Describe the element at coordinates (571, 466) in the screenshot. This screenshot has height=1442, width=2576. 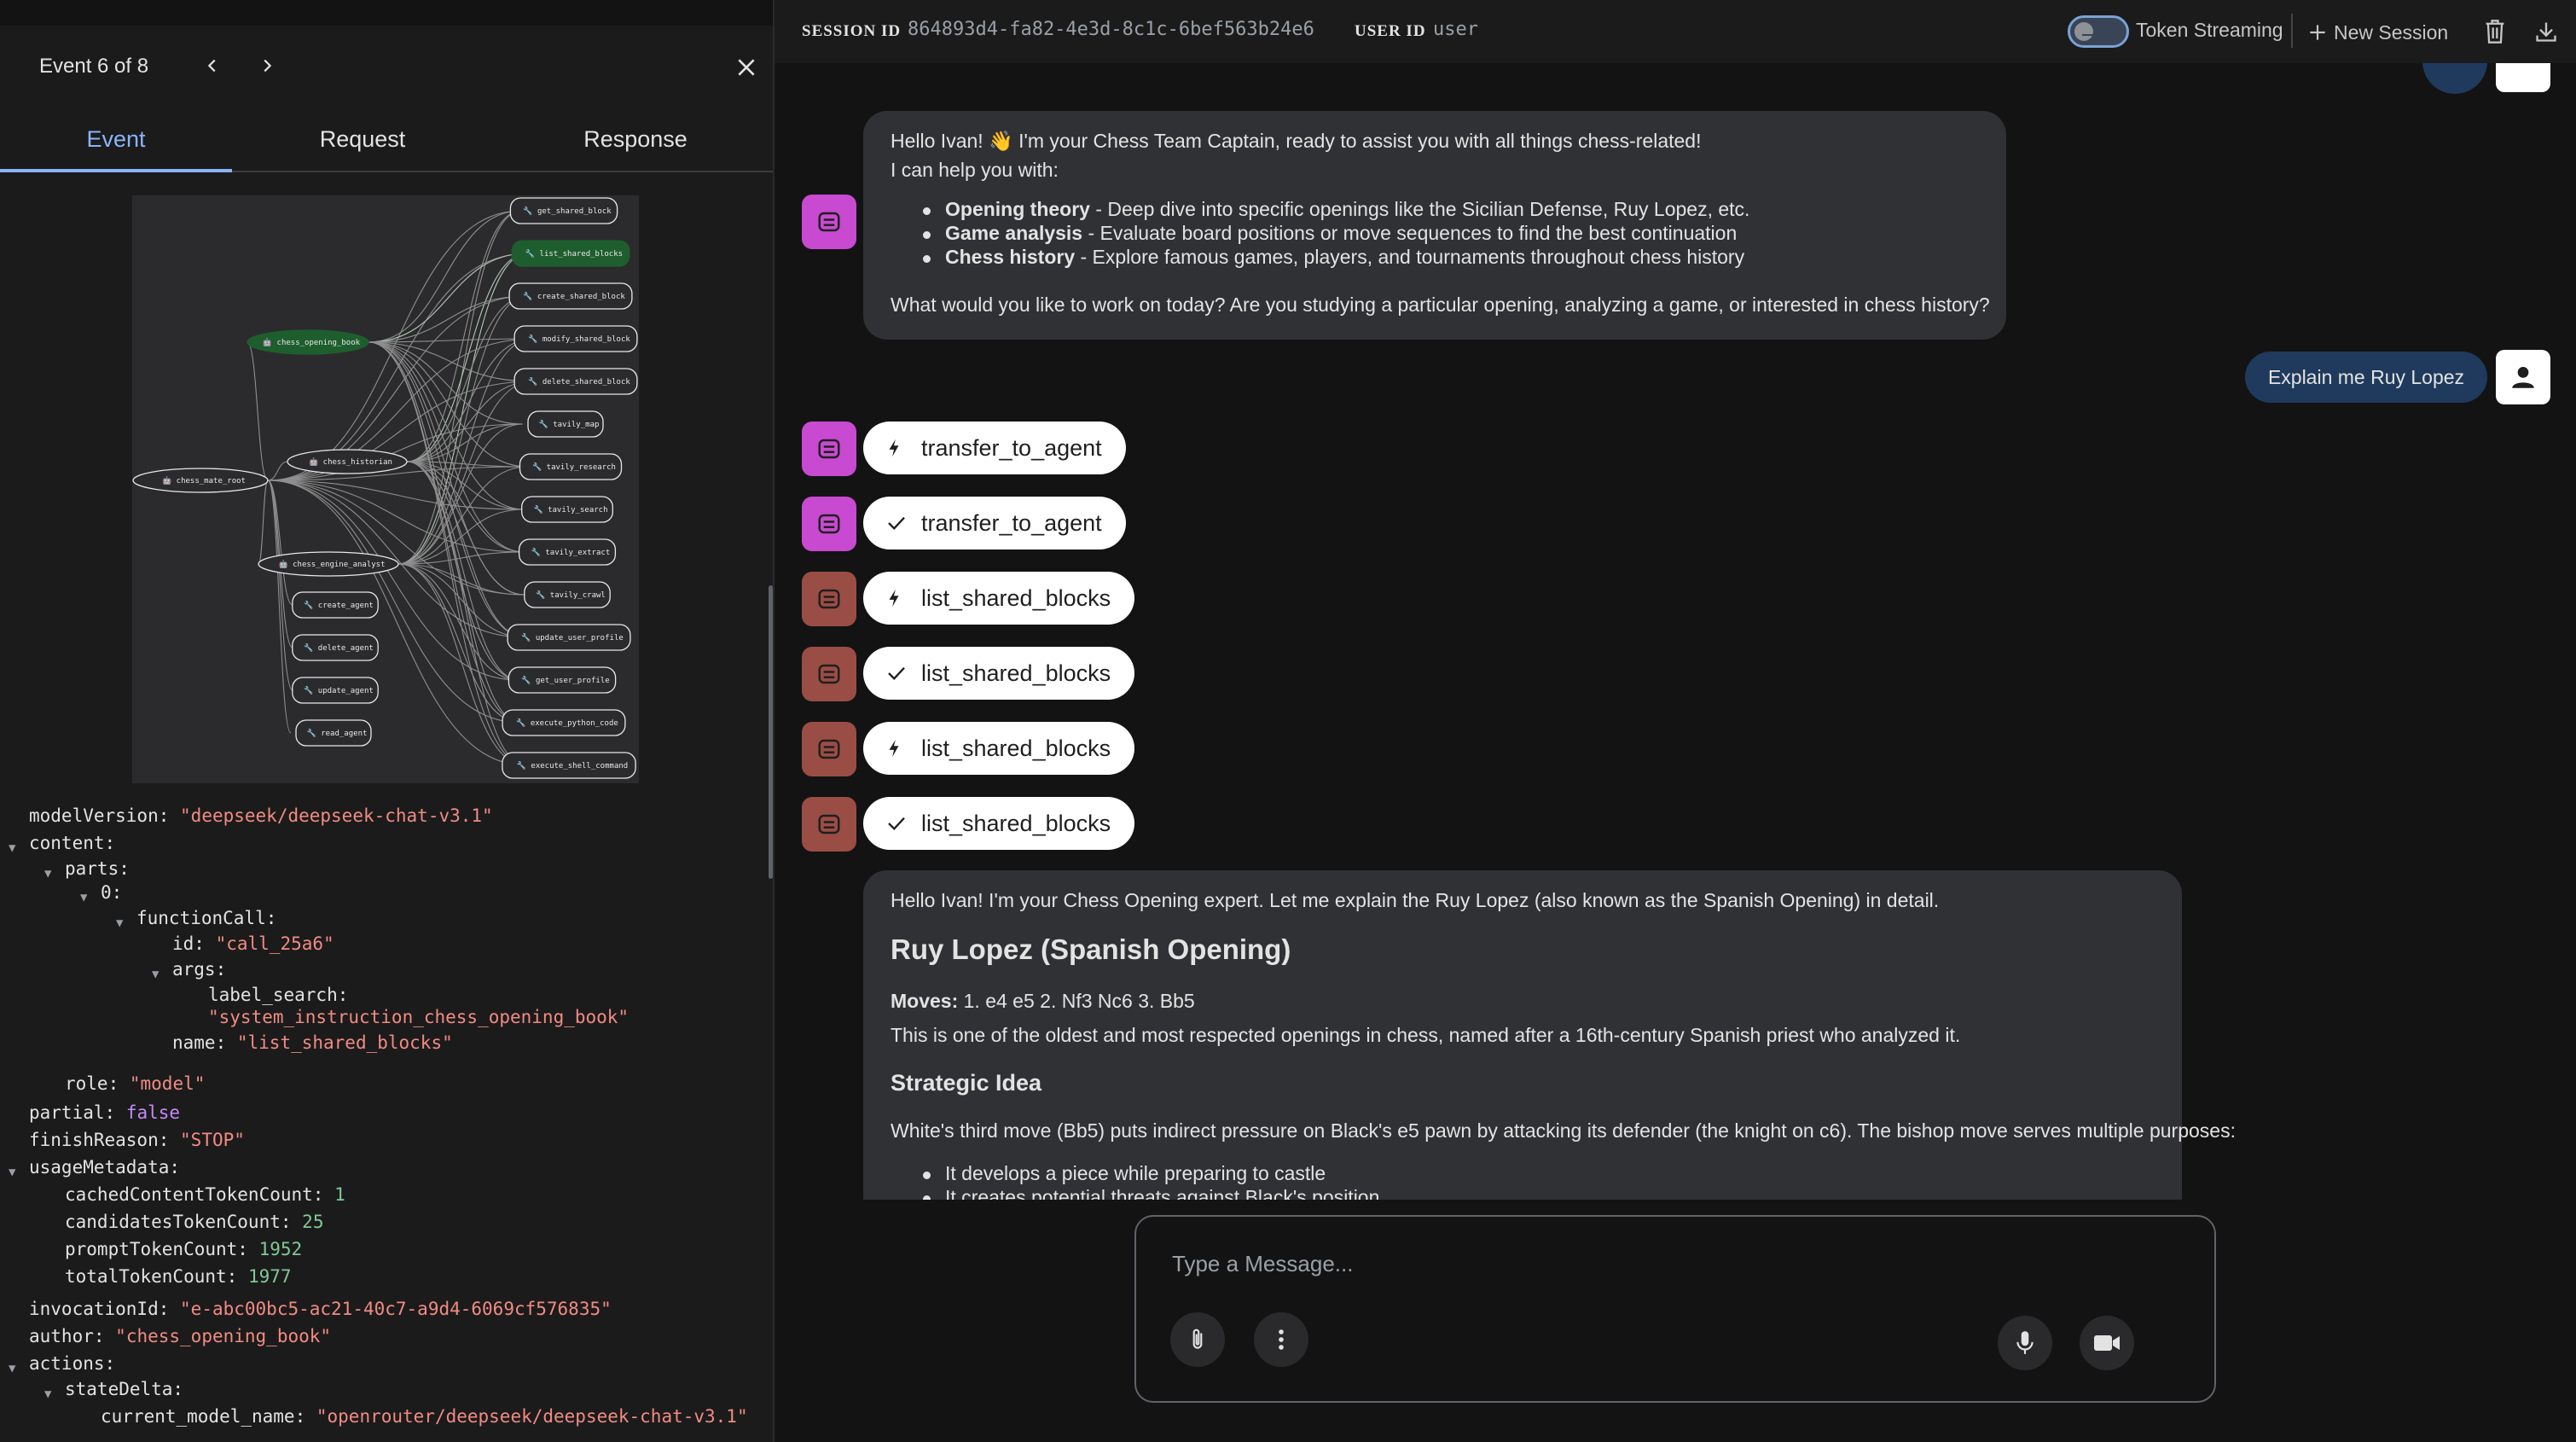
I see `graph-tool-node: 🔧 tavily_research` at that location.